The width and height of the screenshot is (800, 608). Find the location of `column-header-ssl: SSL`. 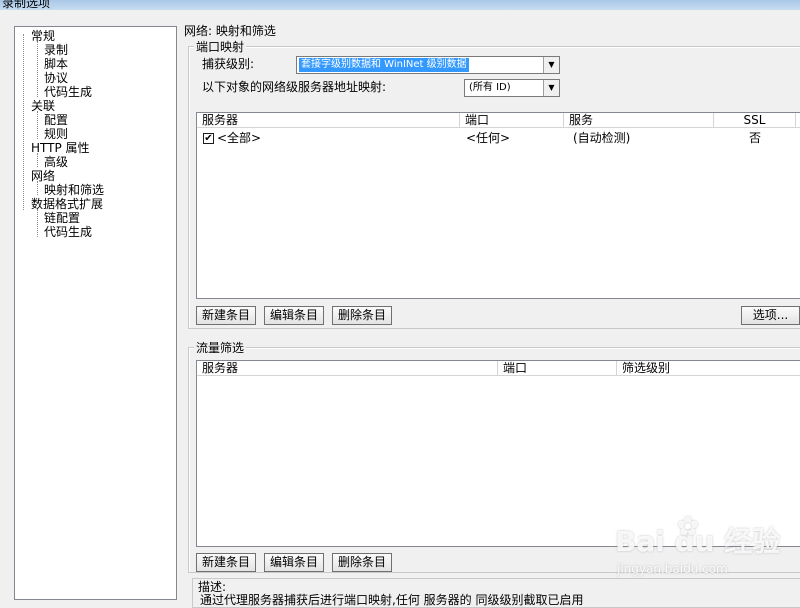

column-header-ssl: SSL is located at coordinates (755, 120).